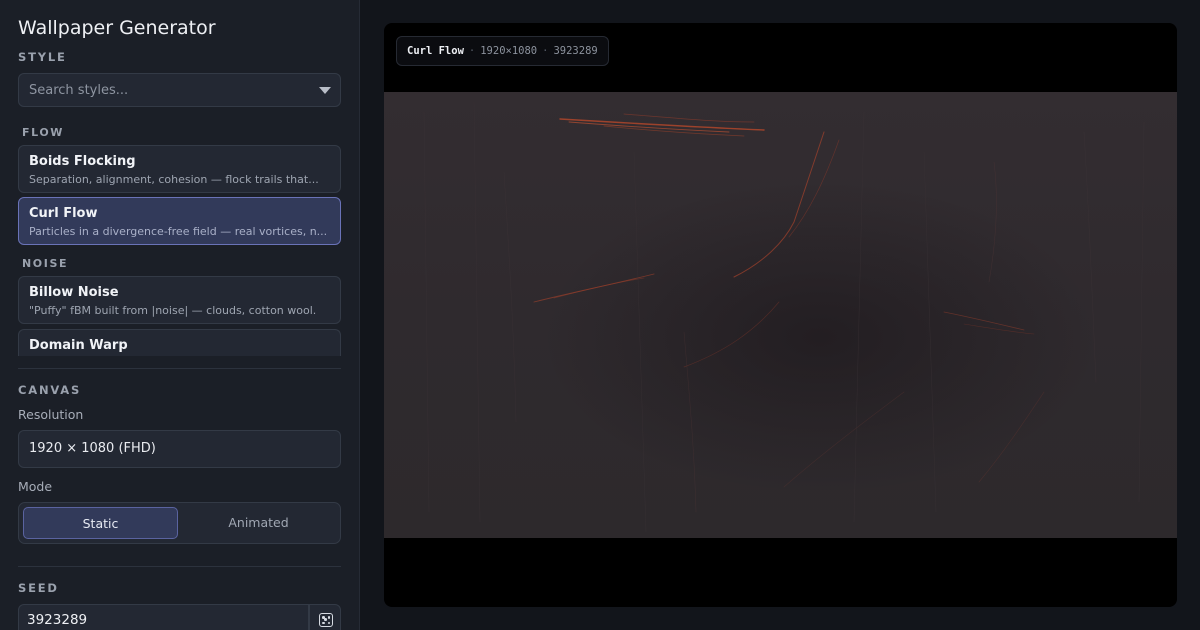 This screenshot has height=630, width=1200. I want to click on style-search-combobox, so click(179, 90).